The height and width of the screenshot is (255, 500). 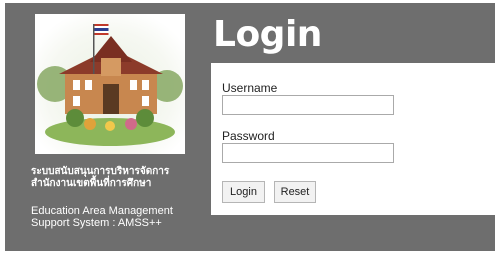 I want to click on org-thai-line2: สำนักงานเขตพื้นที่การศึกษา, so click(x=91, y=183).